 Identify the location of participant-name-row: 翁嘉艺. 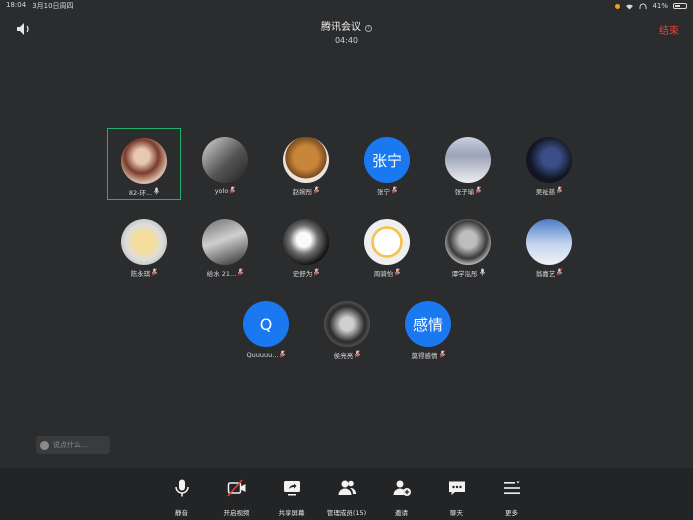
(549, 273).